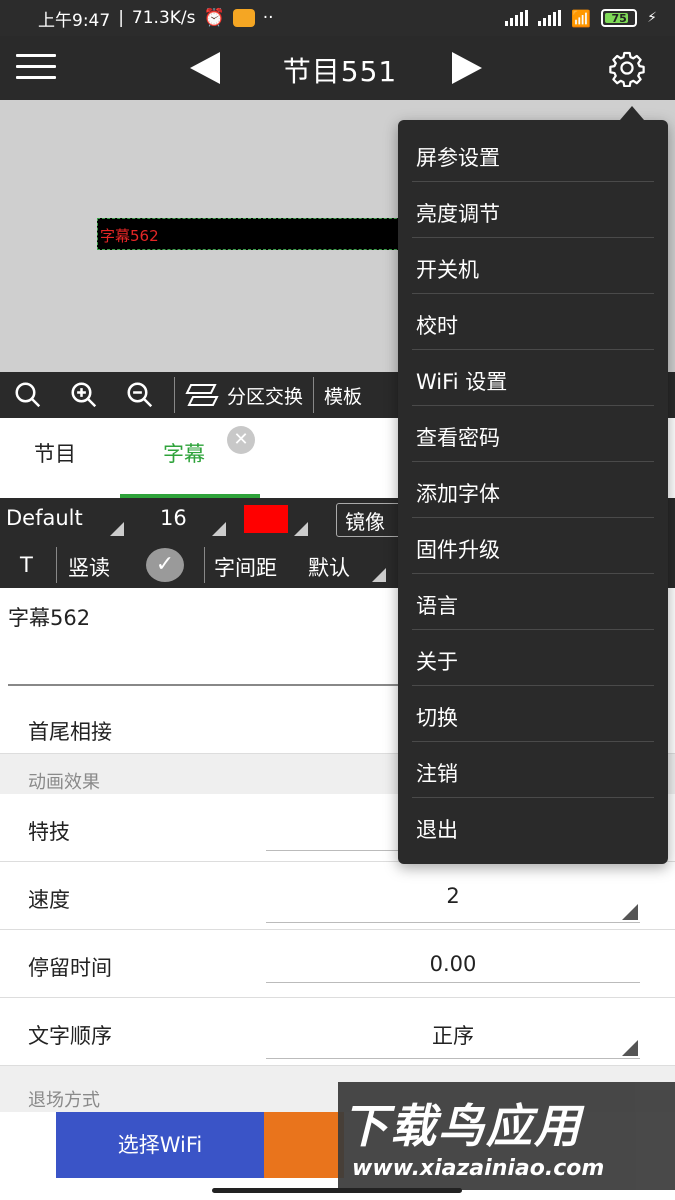  I want to click on speed-label: 速度, so click(49, 900).